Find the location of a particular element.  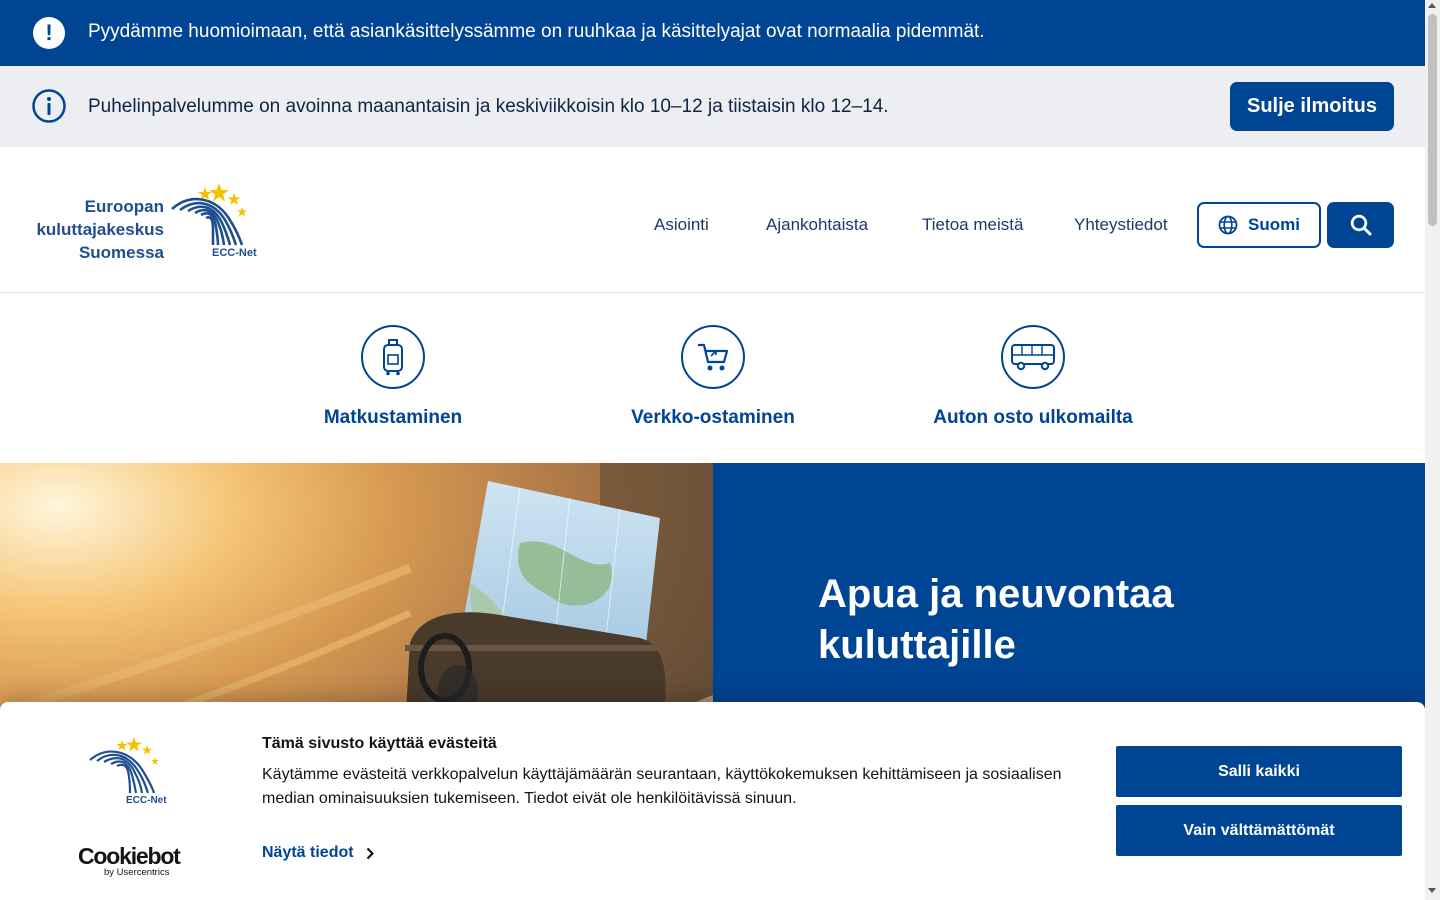

language-label: Suomi is located at coordinates (1274, 224).